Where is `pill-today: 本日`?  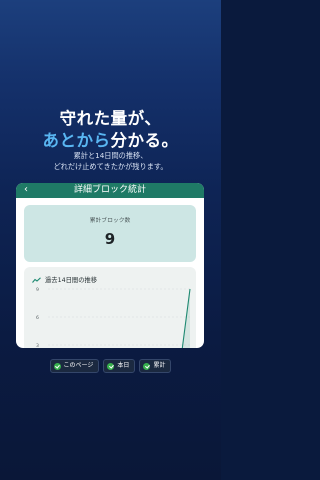 pill-today: 本日 is located at coordinates (119, 366).